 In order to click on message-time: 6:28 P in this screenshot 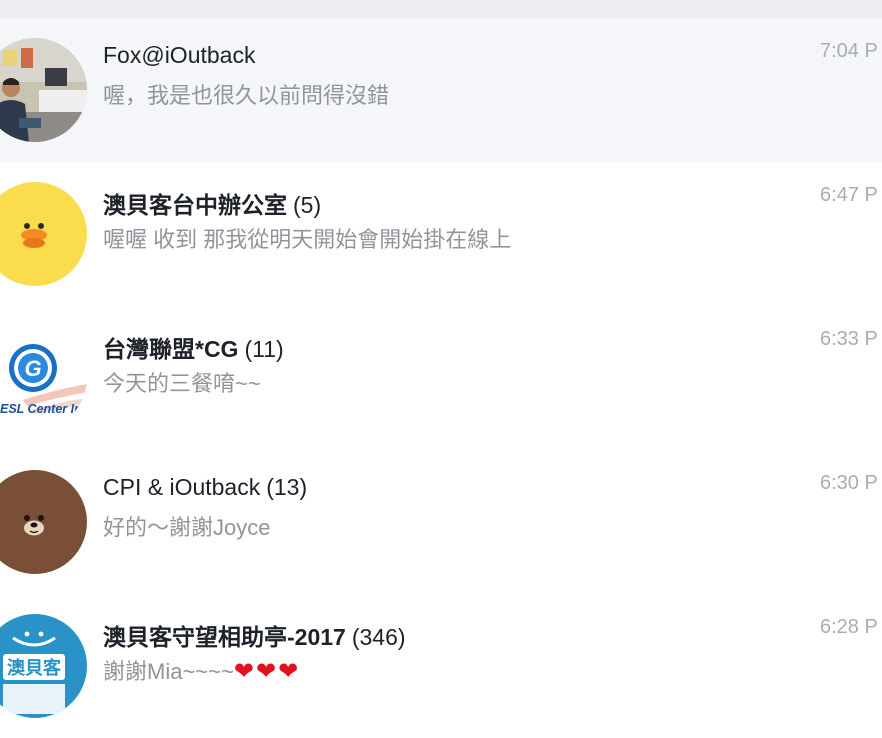, I will do `click(849, 627)`.